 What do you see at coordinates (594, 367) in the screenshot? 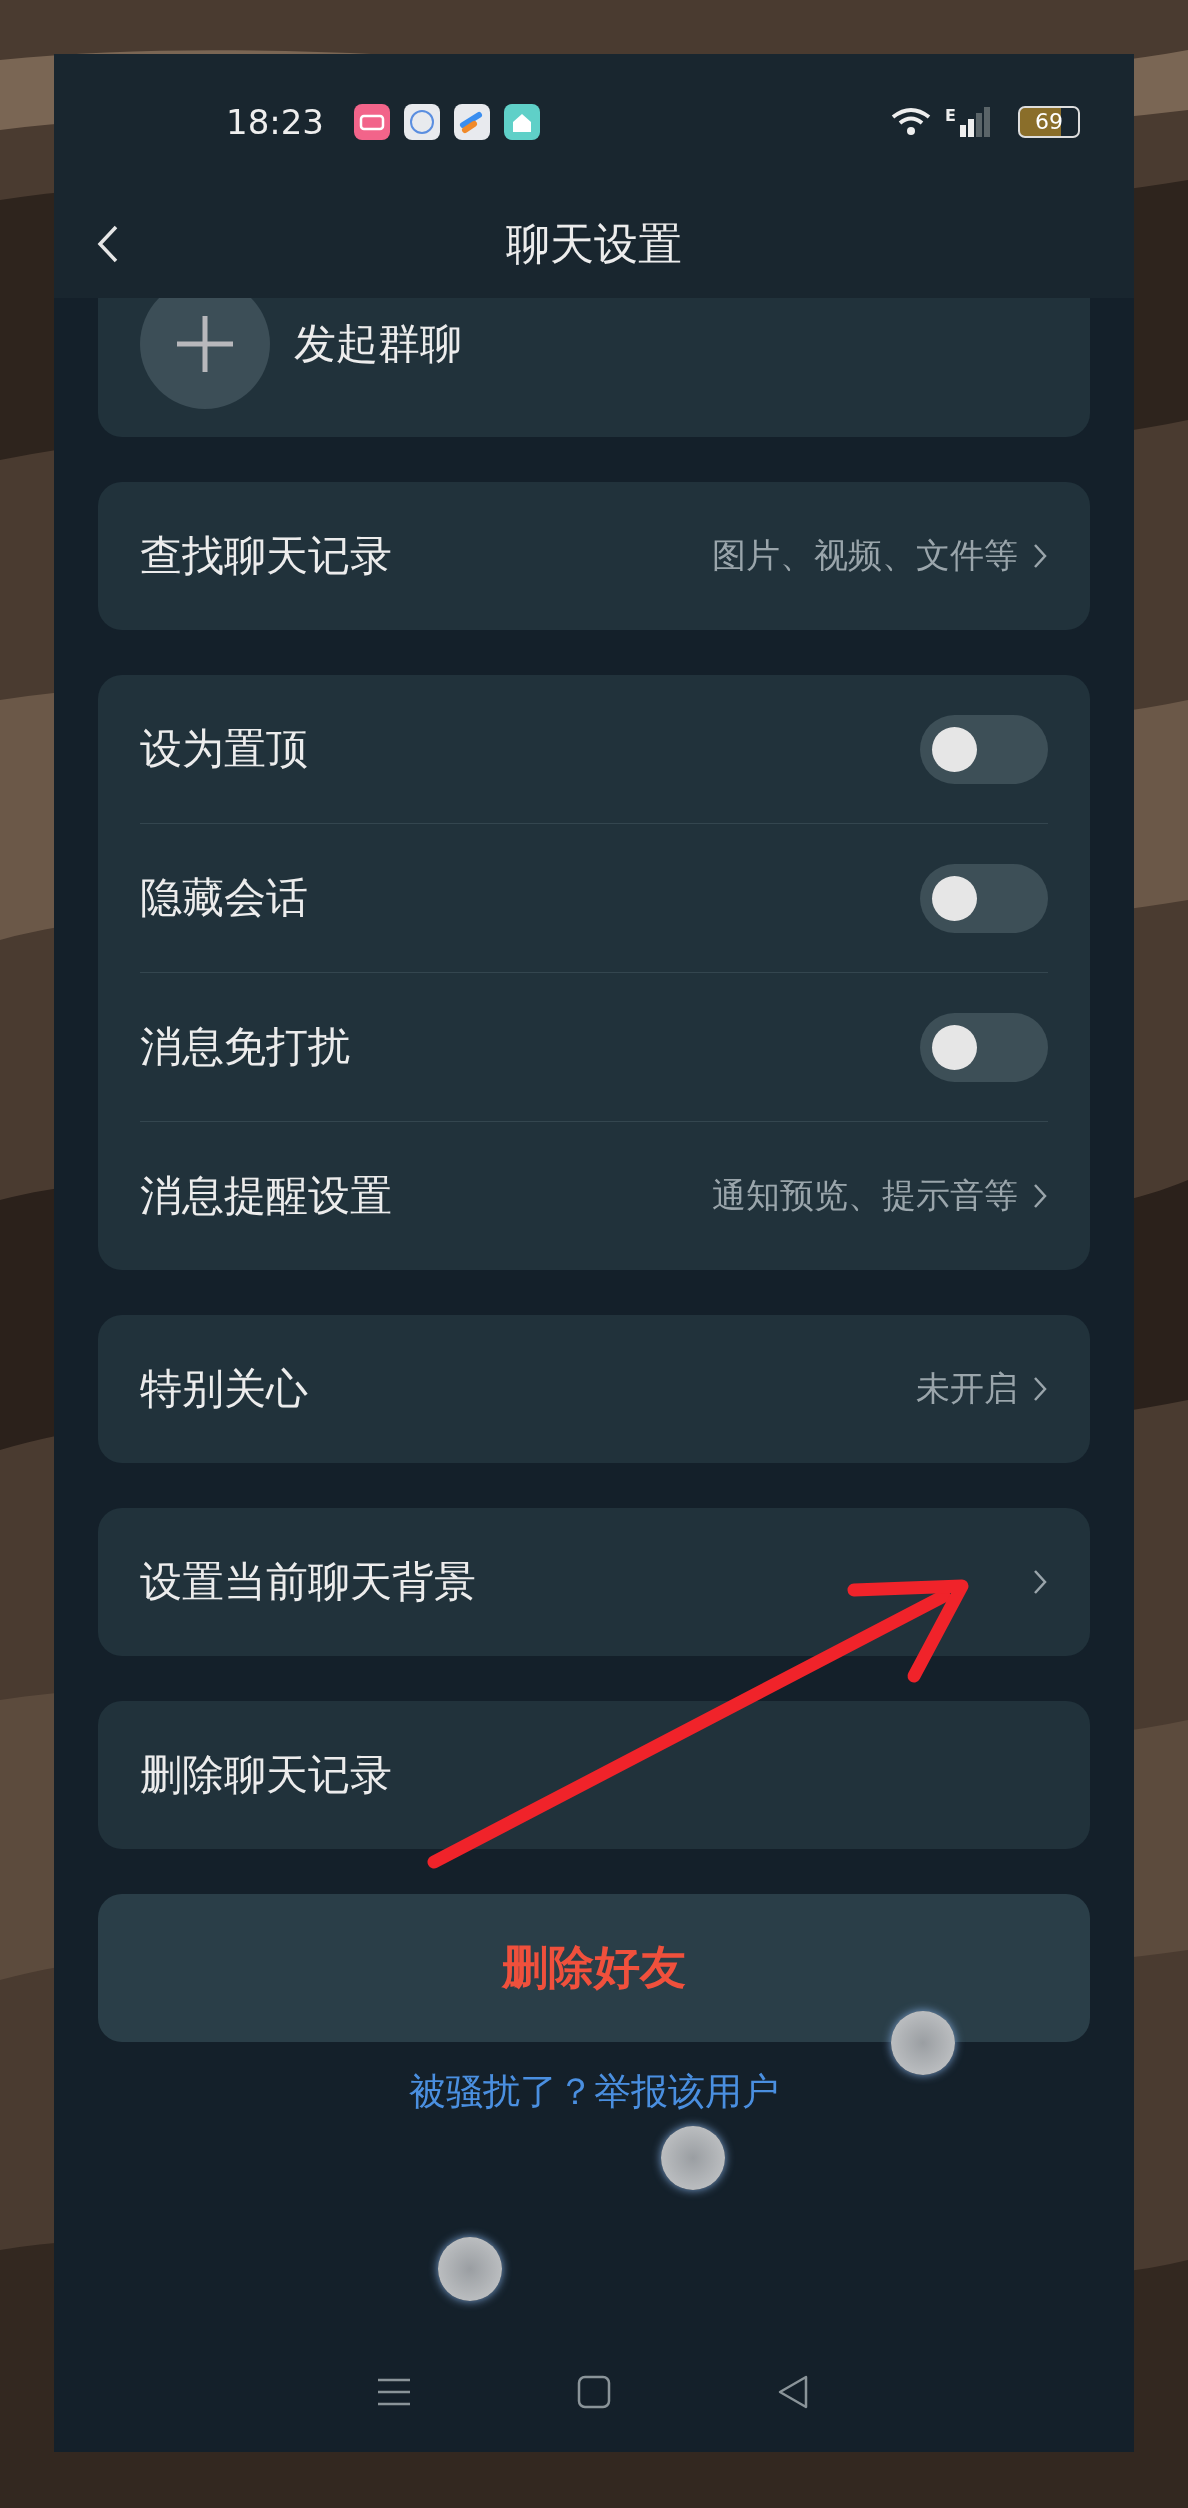
I see `list-item: 发起群聊` at bounding box center [594, 367].